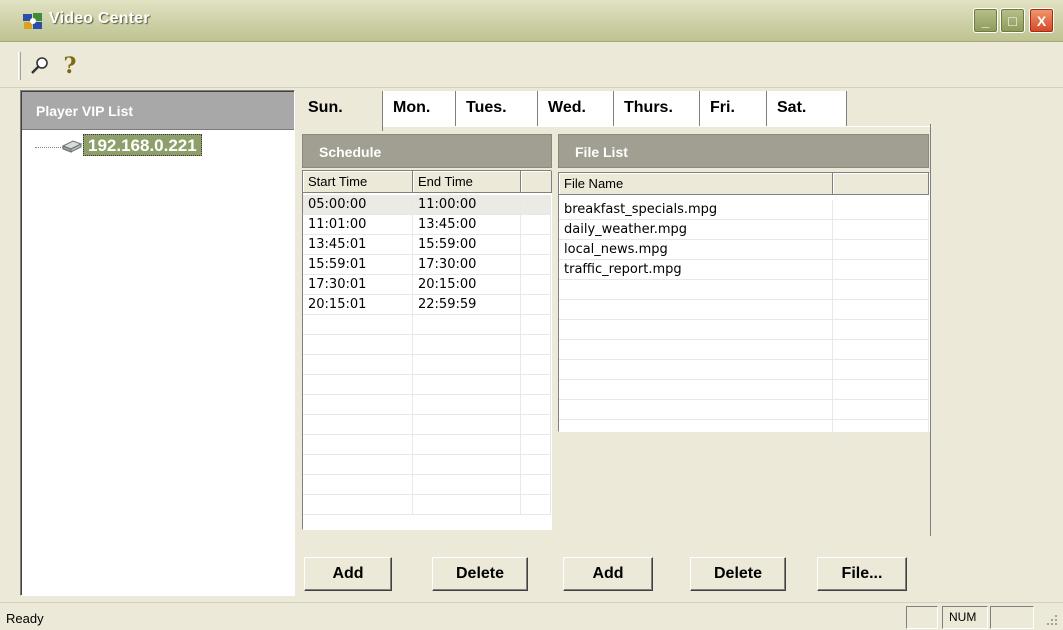 The height and width of the screenshot is (630, 1063). I want to click on delete-schedule-button: Delete, so click(480, 574).